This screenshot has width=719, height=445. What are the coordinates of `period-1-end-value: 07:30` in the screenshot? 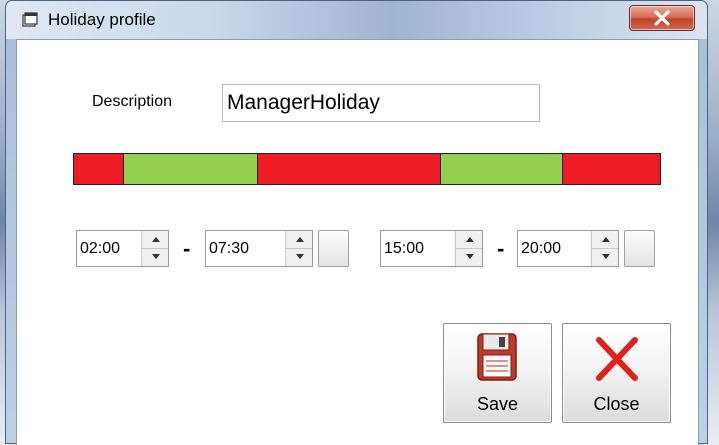 It's located at (229, 248).